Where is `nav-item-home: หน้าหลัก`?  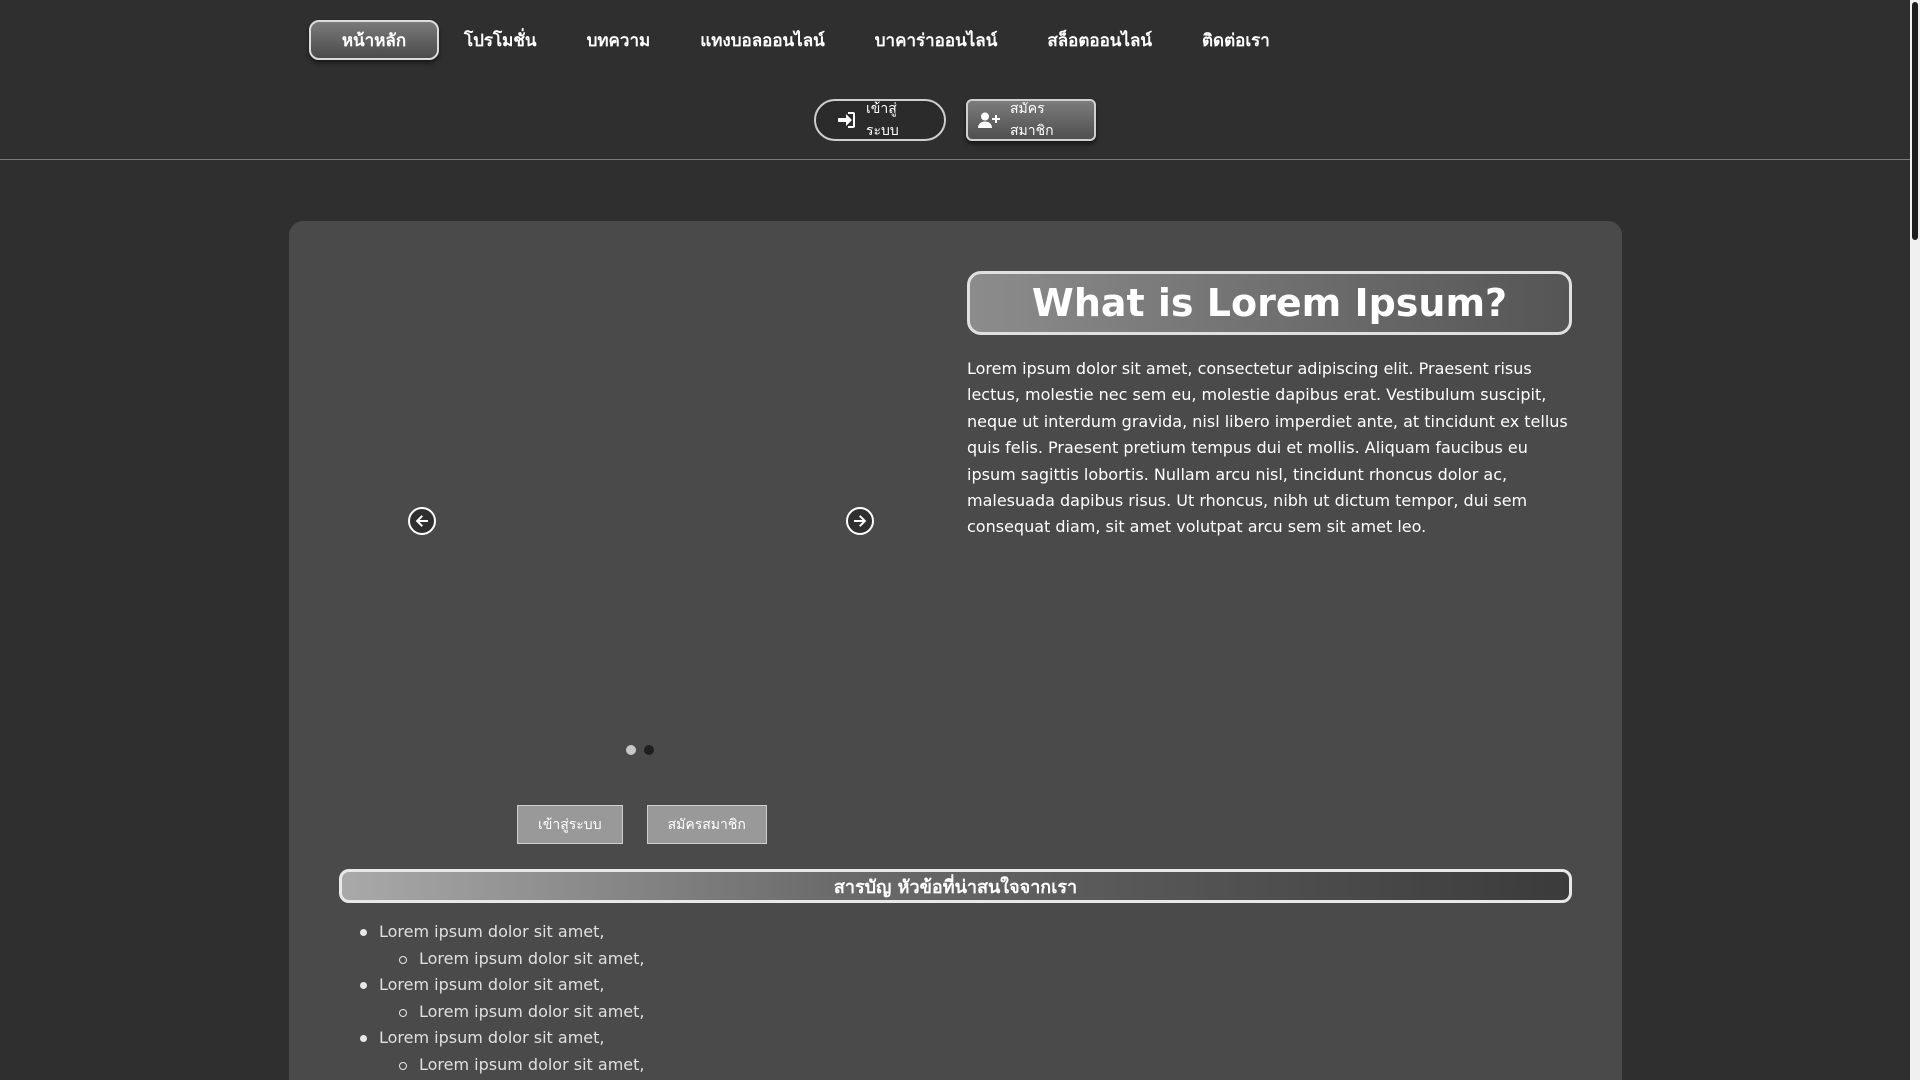 nav-item-home: หน้าหลัก is located at coordinates (374, 40).